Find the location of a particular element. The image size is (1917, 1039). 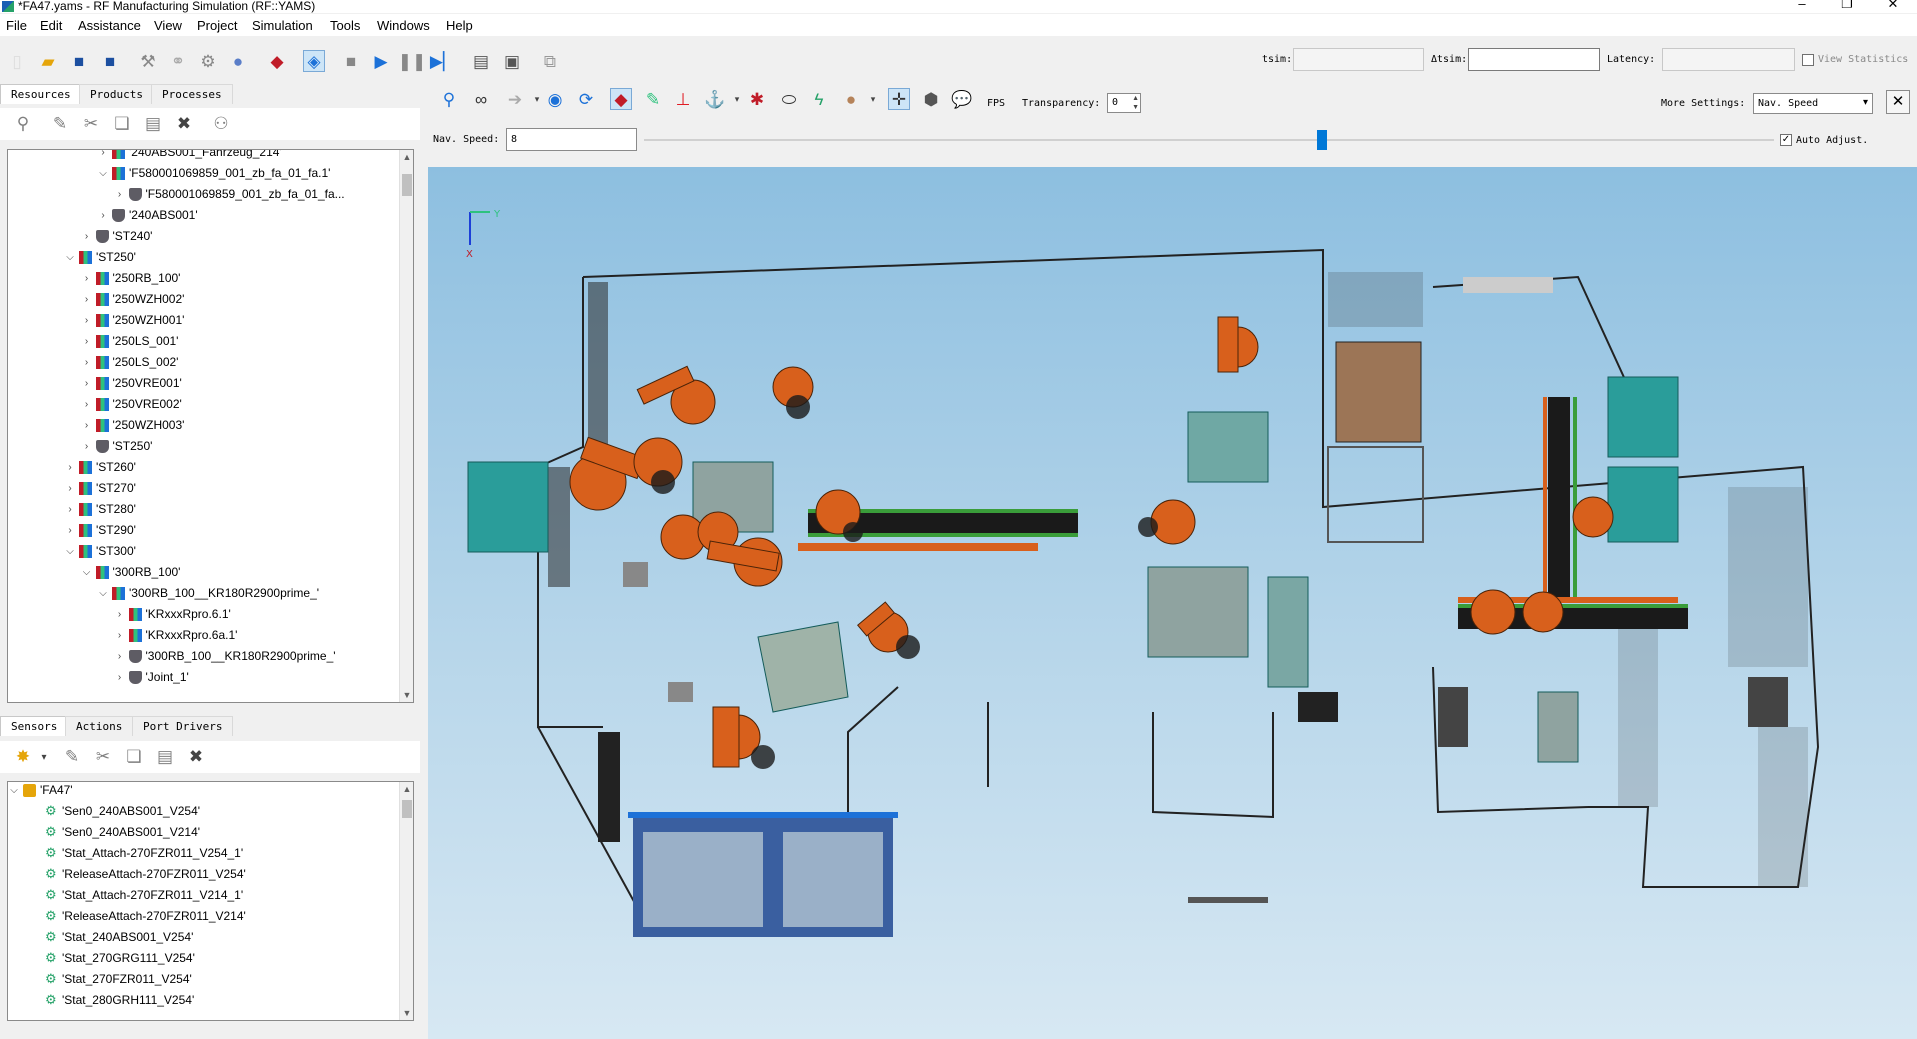

save-icon: ■ is located at coordinates (79, 61).